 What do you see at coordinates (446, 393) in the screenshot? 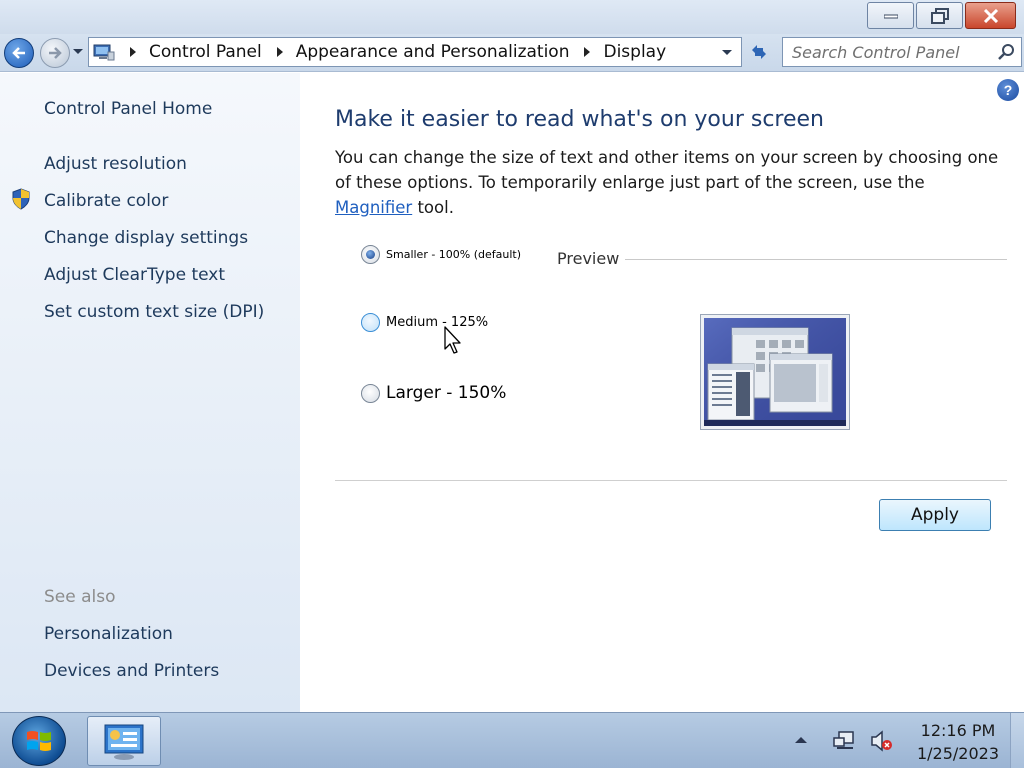
I see `option-larger-label: Larger - 150%` at bounding box center [446, 393].